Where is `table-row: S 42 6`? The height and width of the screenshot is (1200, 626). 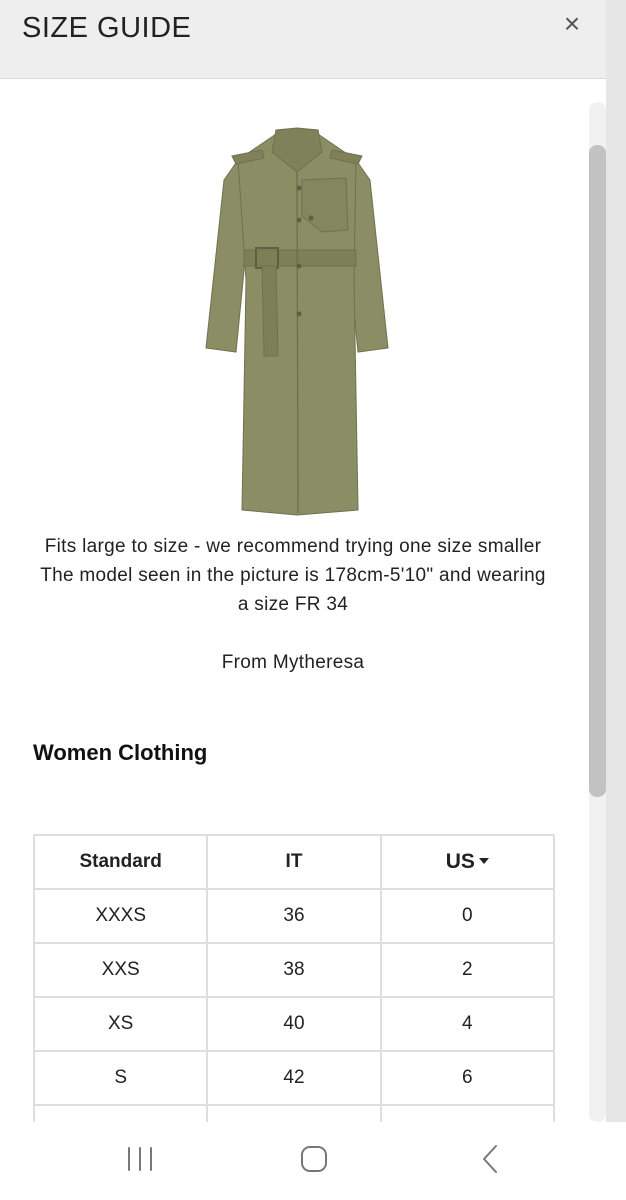 table-row: S 42 6 is located at coordinates (294, 1078).